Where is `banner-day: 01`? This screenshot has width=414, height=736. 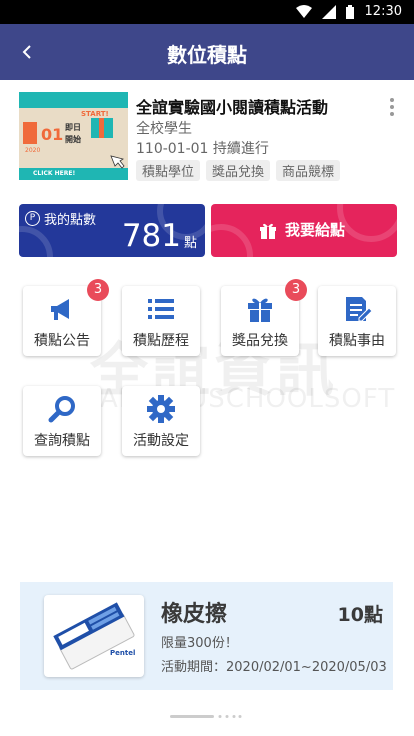
banner-day: 01 is located at coordinates (52, 134).